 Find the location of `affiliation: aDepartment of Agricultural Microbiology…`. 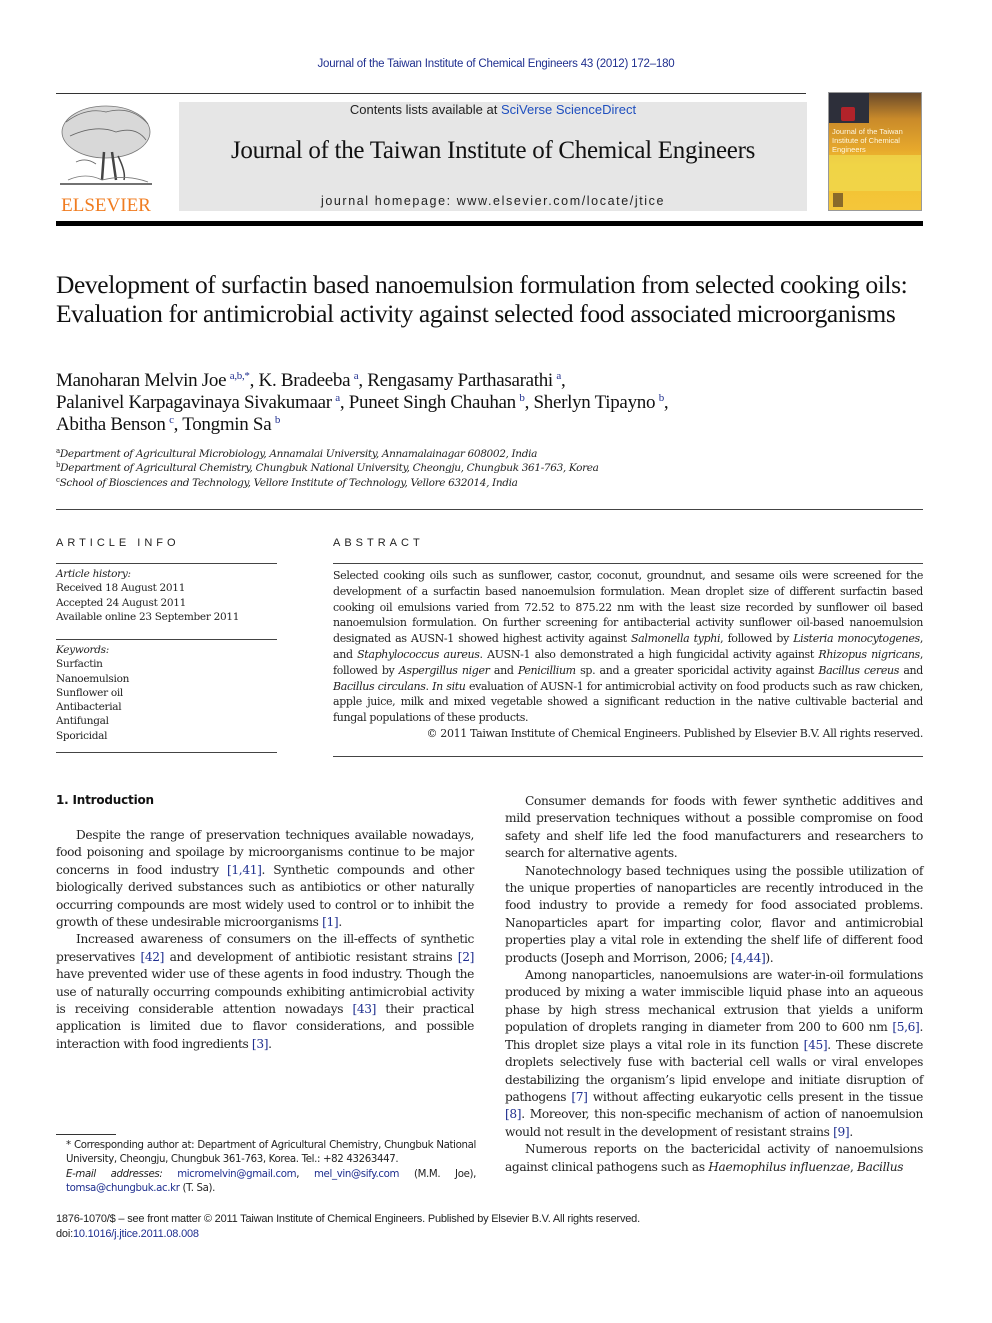

affiliation: aDepartment of Agricultural Microbiology… is located at coordinates (496, 454).